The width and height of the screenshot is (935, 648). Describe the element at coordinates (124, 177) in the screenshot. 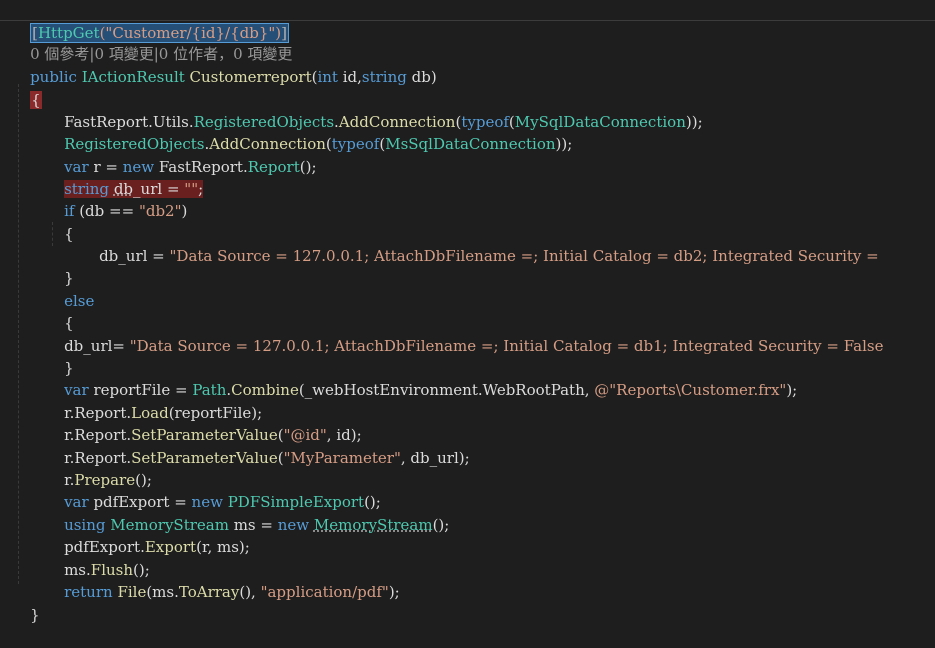

I see `code-line-highlighted: string db_url = "";` at that location.